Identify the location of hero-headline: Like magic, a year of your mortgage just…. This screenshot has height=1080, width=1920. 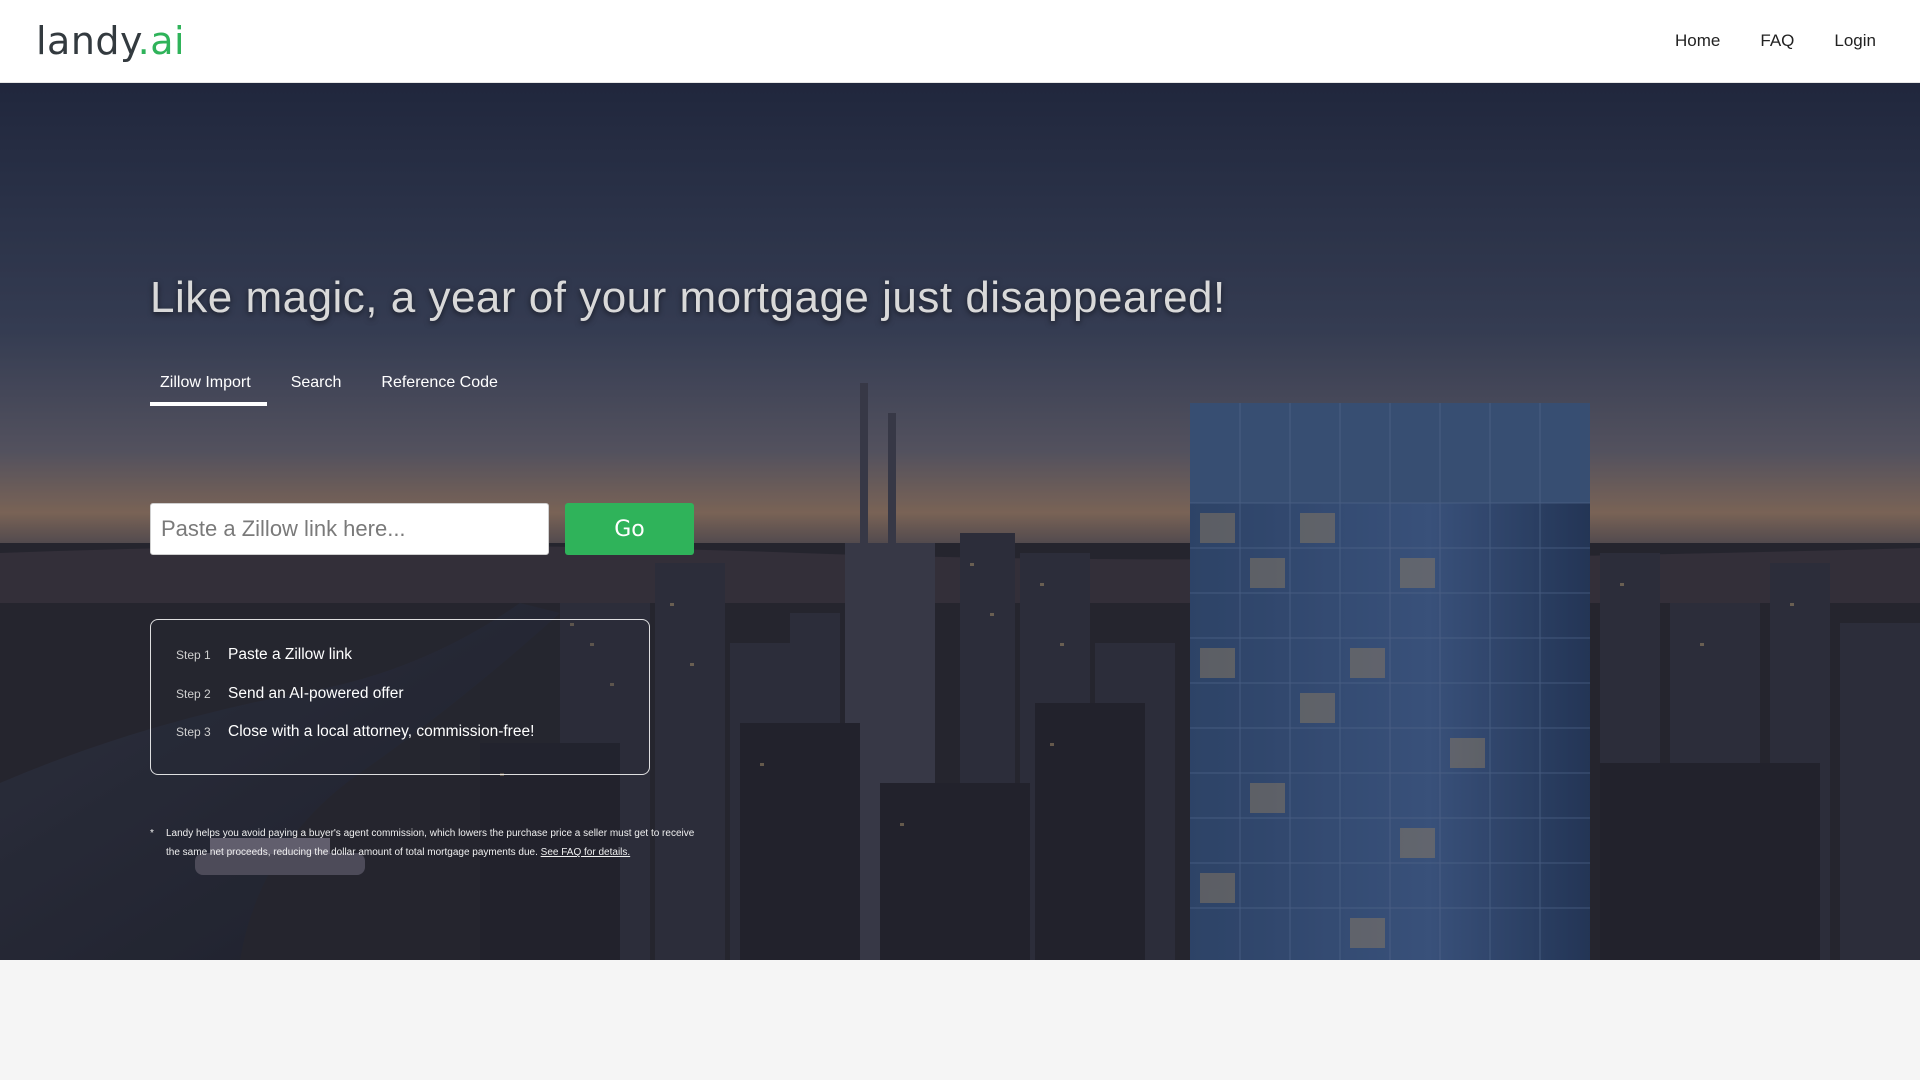
(688, 297).